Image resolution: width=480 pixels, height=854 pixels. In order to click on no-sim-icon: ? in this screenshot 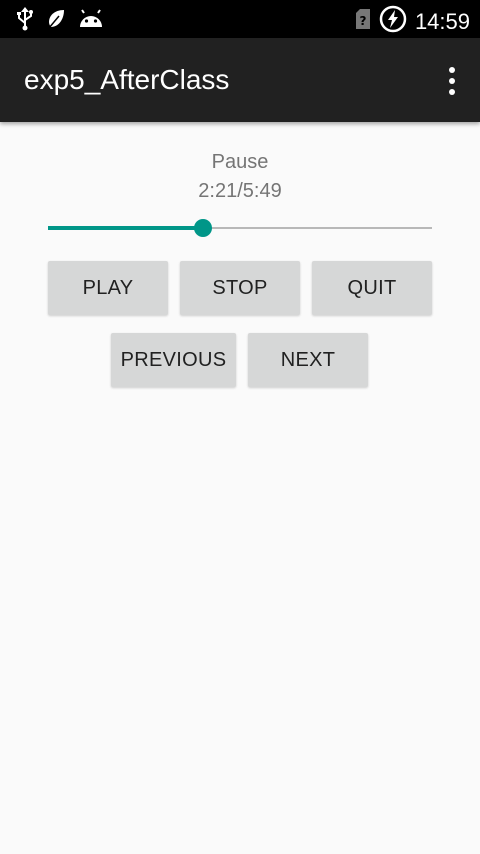, I will do `click(363, 21)`.